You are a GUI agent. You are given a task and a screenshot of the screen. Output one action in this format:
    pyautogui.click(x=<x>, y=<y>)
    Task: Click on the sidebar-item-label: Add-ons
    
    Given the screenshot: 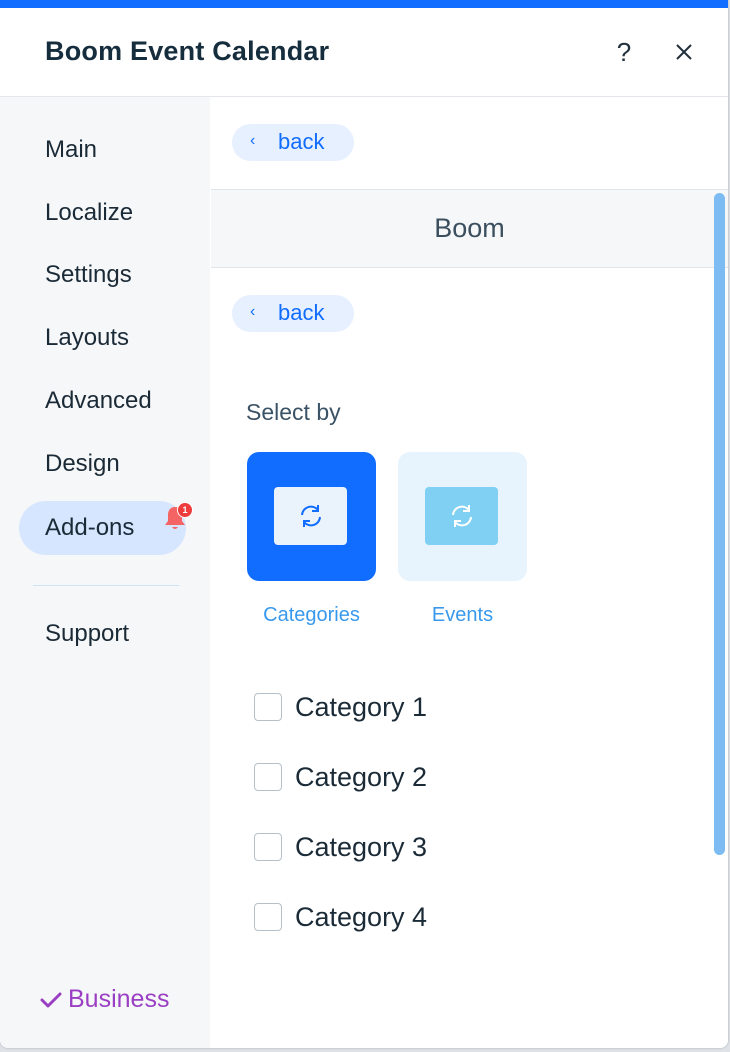 What is the action you would take?
    pyautogui.click(x=90, y=527)
    